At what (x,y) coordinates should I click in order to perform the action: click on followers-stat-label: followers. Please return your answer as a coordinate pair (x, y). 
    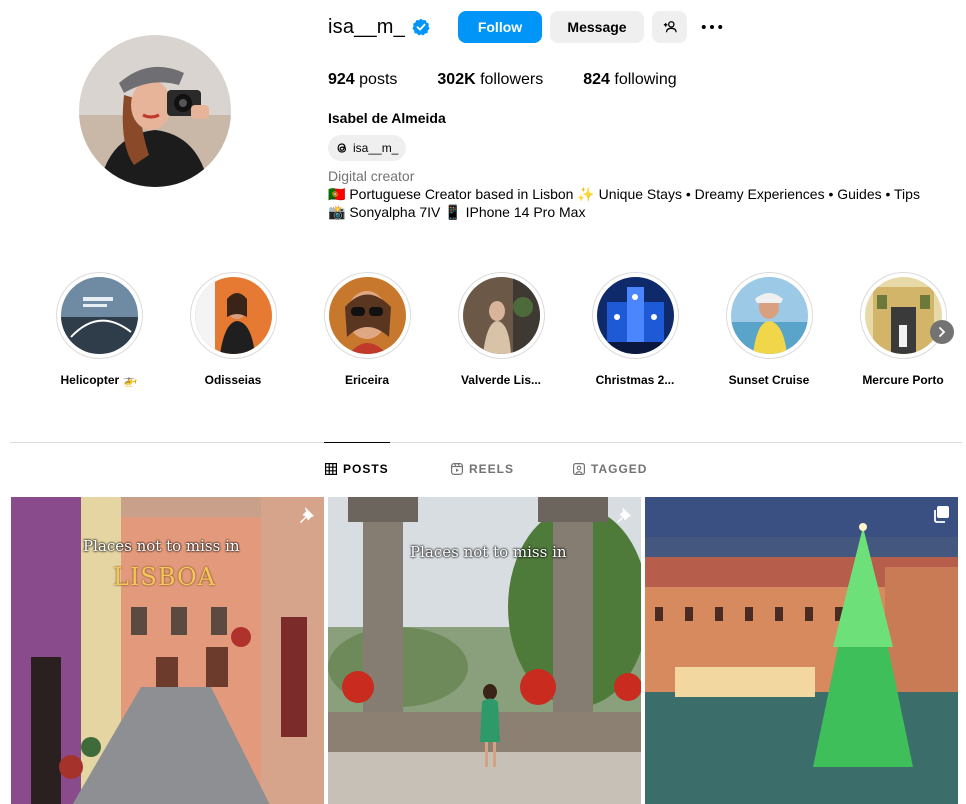
    Looking at the image, I should click on (509, 79).